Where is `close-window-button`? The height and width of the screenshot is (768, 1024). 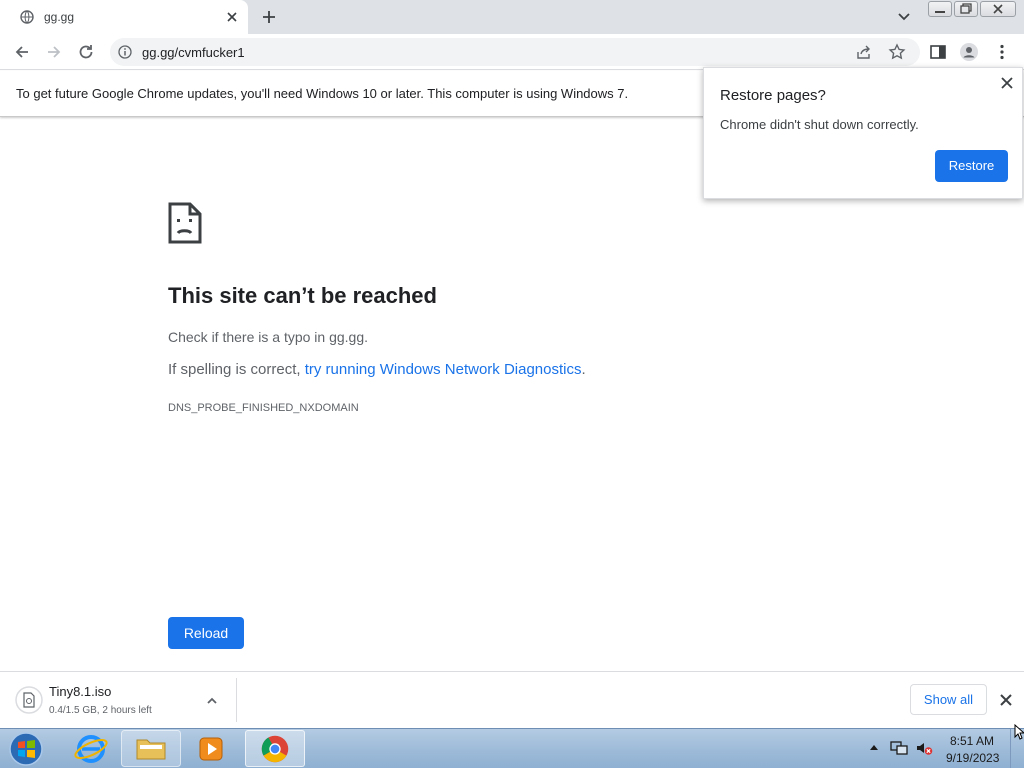 close-window-button is located at coordinates (998, 9).